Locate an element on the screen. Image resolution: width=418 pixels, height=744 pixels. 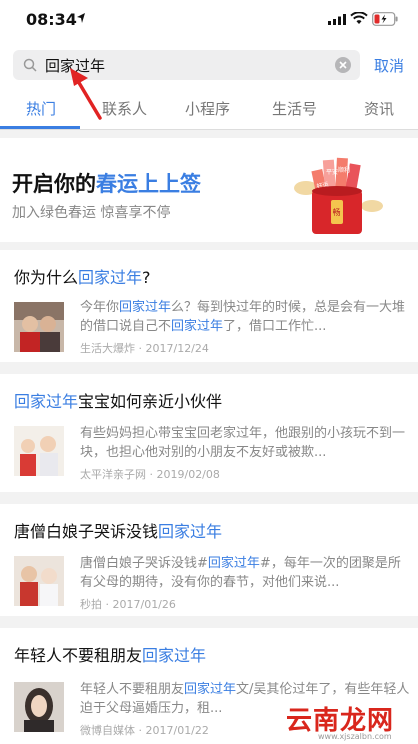
result-source: 微博自媒体 · 2017/01/22 is located at coordinates (144, 730).